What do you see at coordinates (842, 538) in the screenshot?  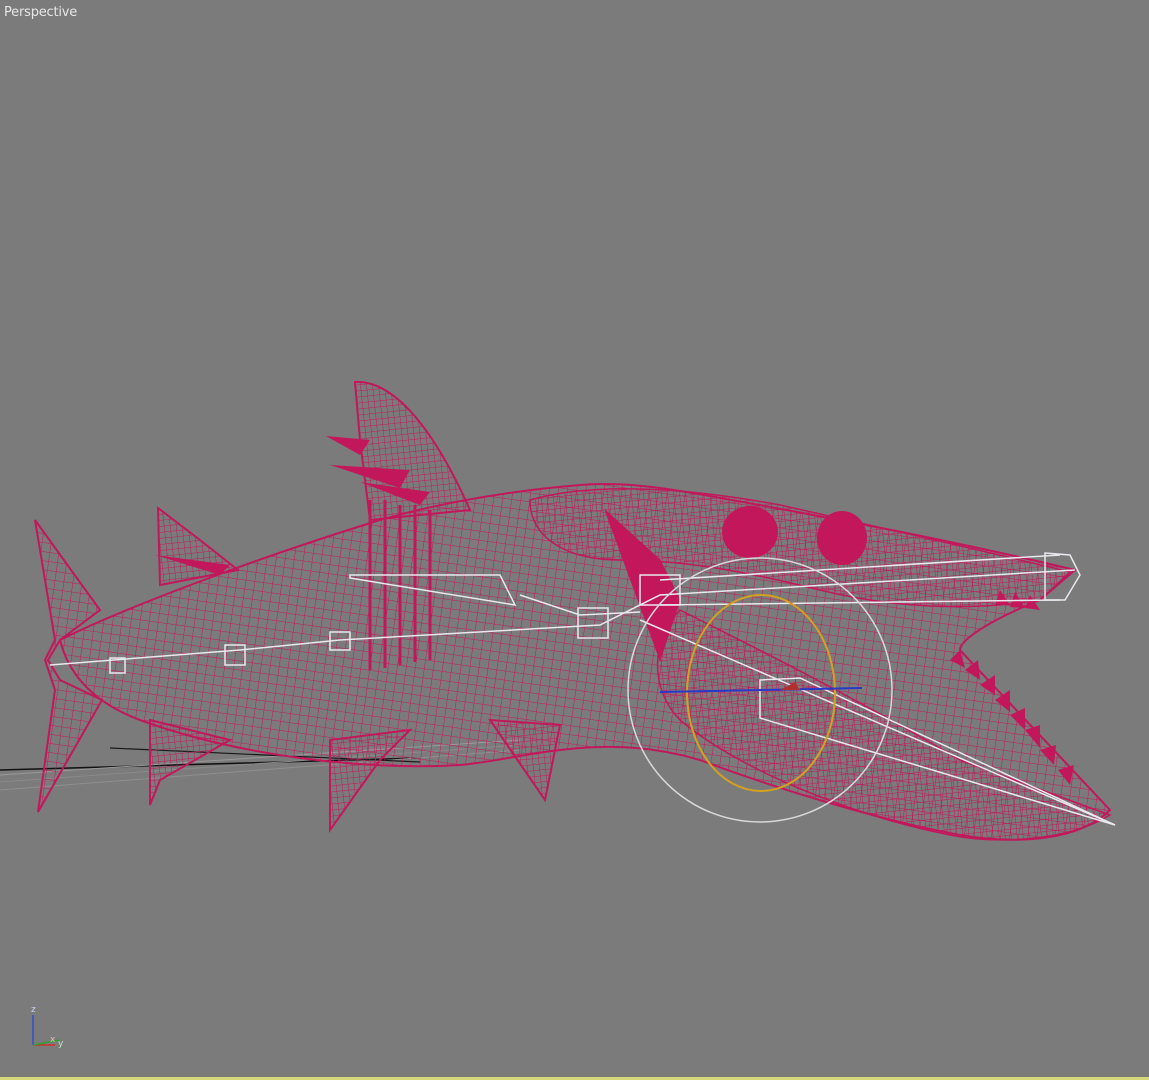 I see `eye-right` at bounding box center [842, 538].